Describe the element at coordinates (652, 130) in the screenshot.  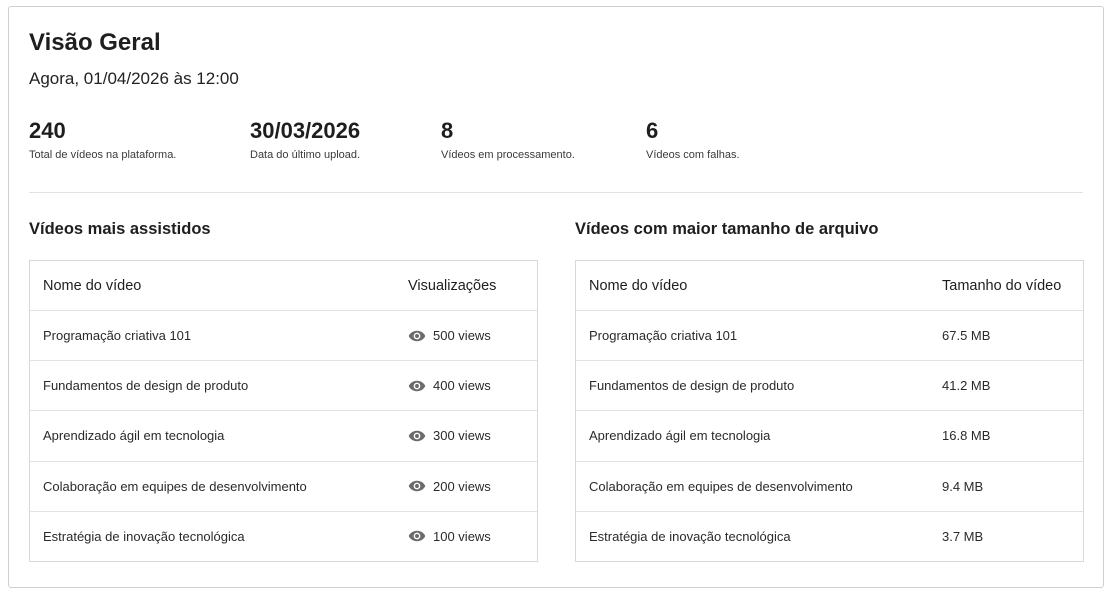
I see `stat-value: 6` at that location.